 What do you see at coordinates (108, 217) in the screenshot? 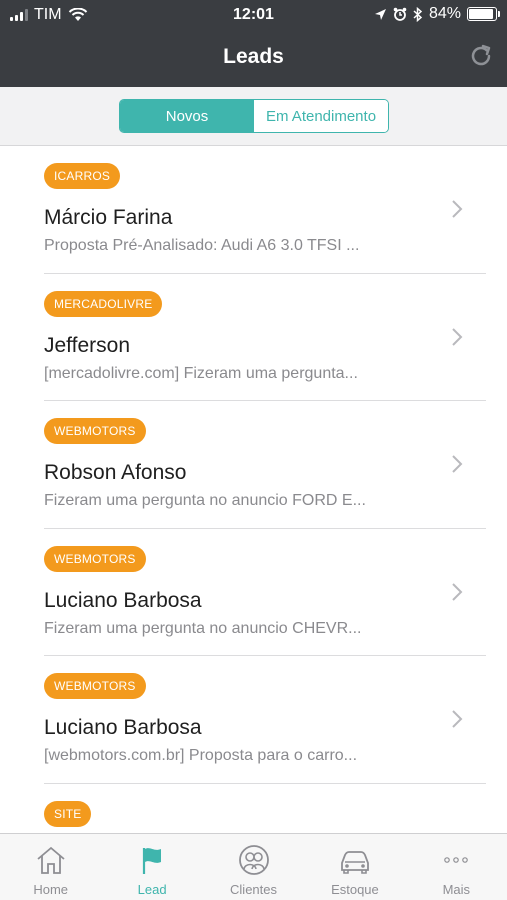
I see `lead-name: Márcio Farina` at bounding box center [108, 217].